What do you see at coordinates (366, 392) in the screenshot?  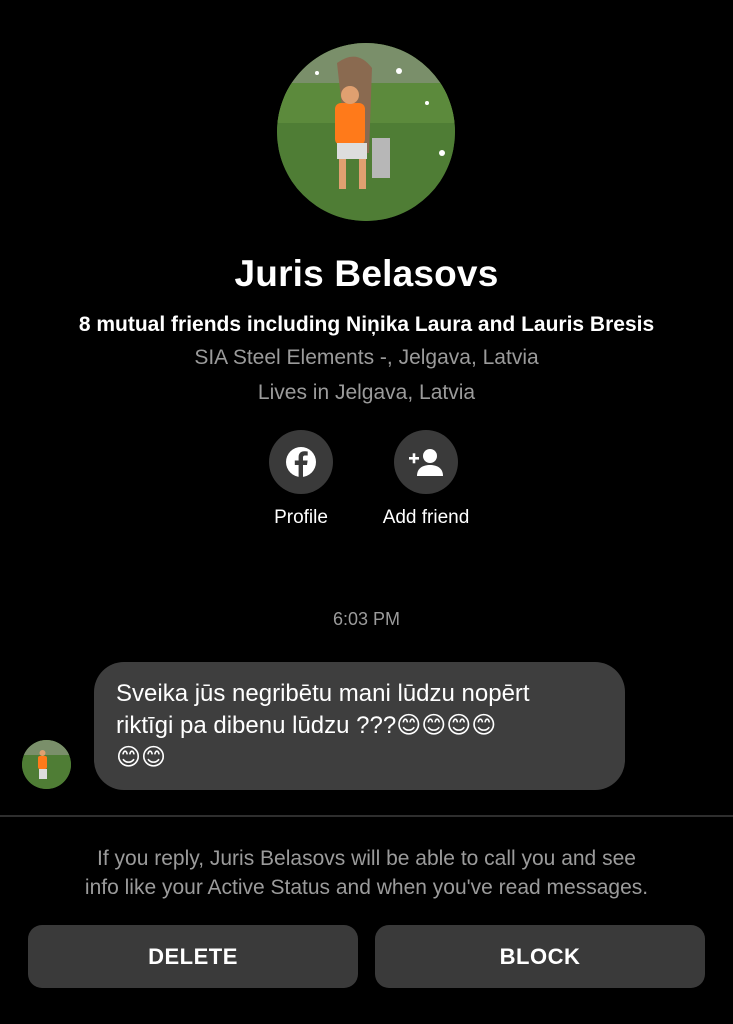 I see `lives-info: Lives in Jelgava, Latvia` at bounding box center [366, 392].